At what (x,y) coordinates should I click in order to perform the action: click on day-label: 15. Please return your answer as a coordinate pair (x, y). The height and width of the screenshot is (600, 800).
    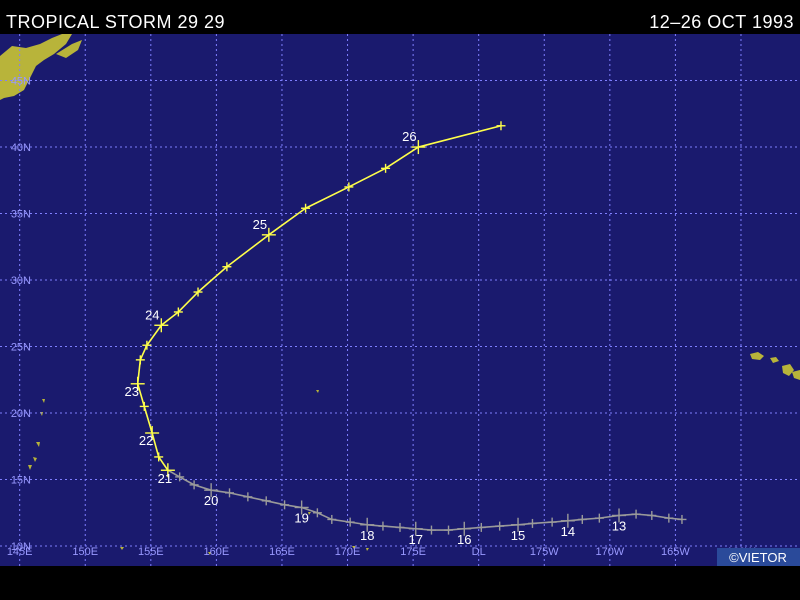
    Looking at the image, I should click on (518, 535).